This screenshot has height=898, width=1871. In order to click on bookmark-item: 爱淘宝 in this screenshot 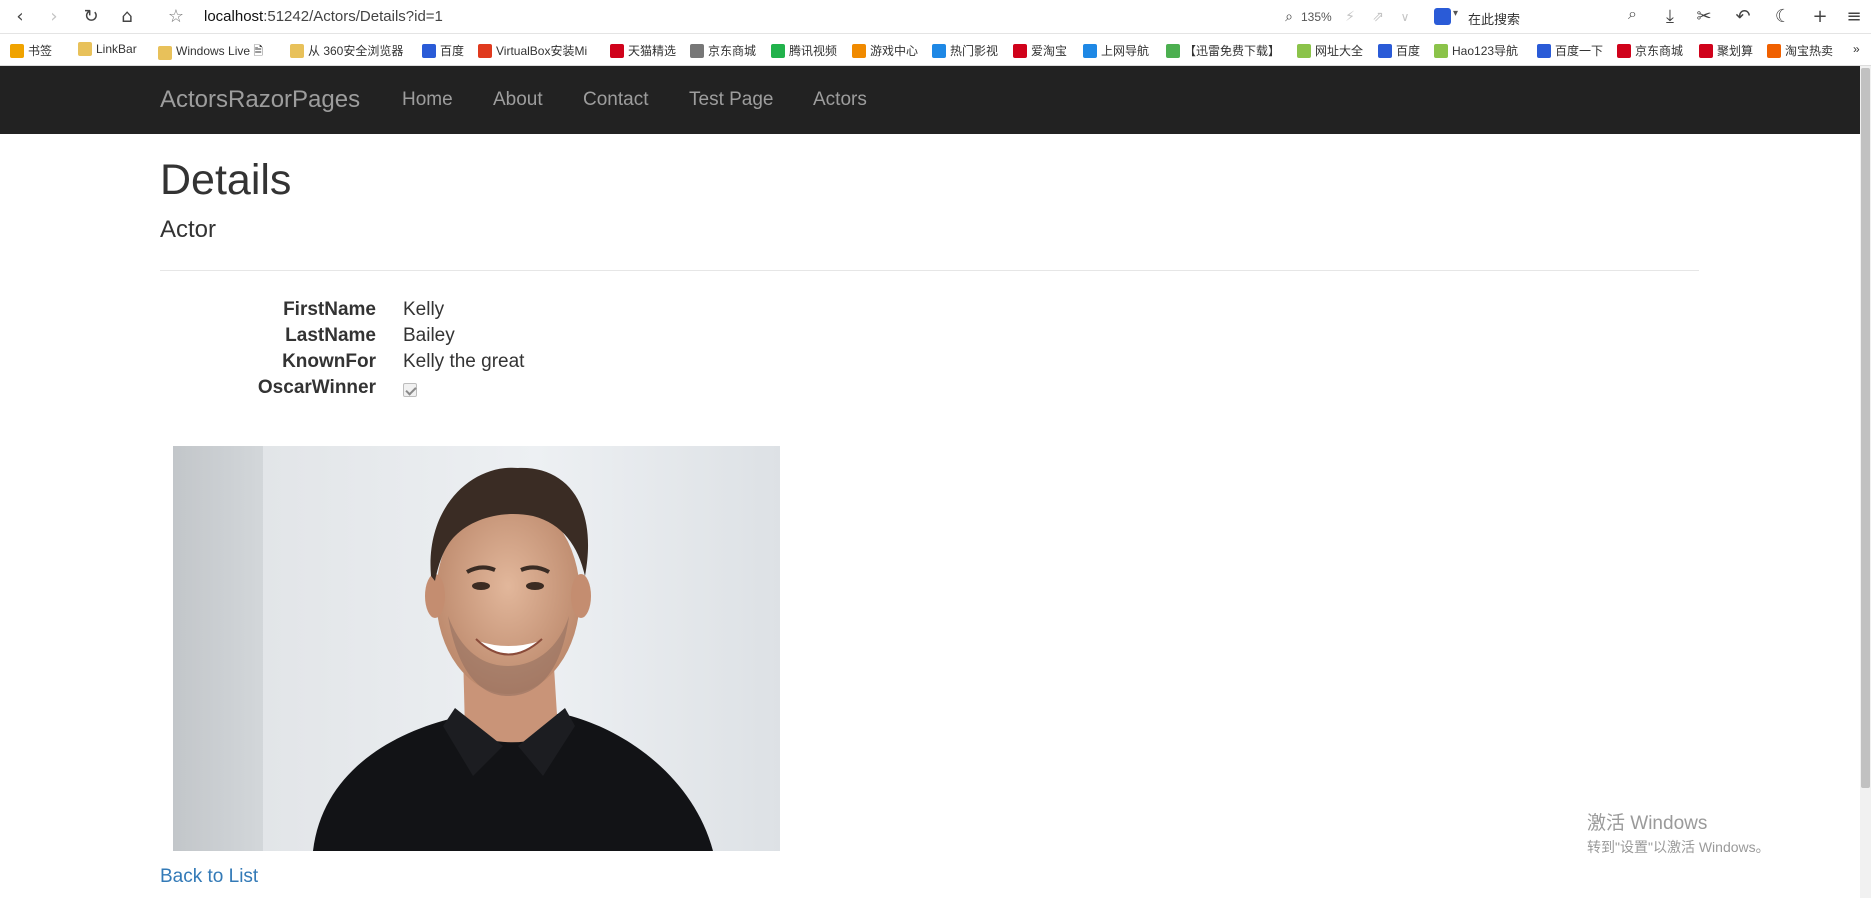, I will do `click(1040, 50)`.